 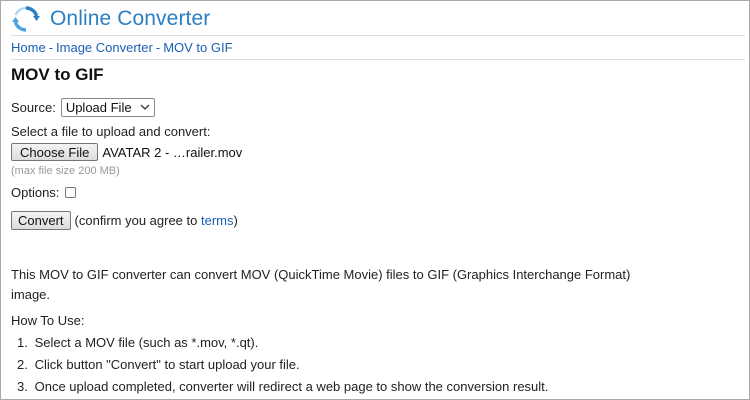 I want to click on step-text: Select a MOV file (such as *.mov, *.qt)., so click(x=146, y=342).